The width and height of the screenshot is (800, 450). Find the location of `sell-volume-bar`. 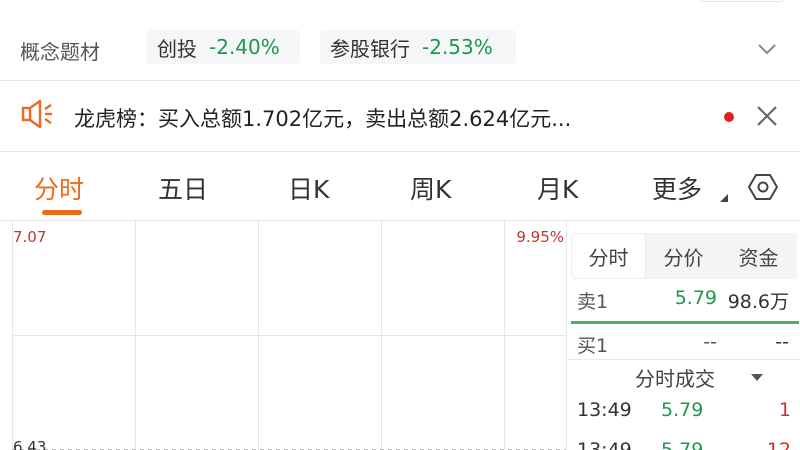

sell-volume-bar is located at coordinates (685, 322).